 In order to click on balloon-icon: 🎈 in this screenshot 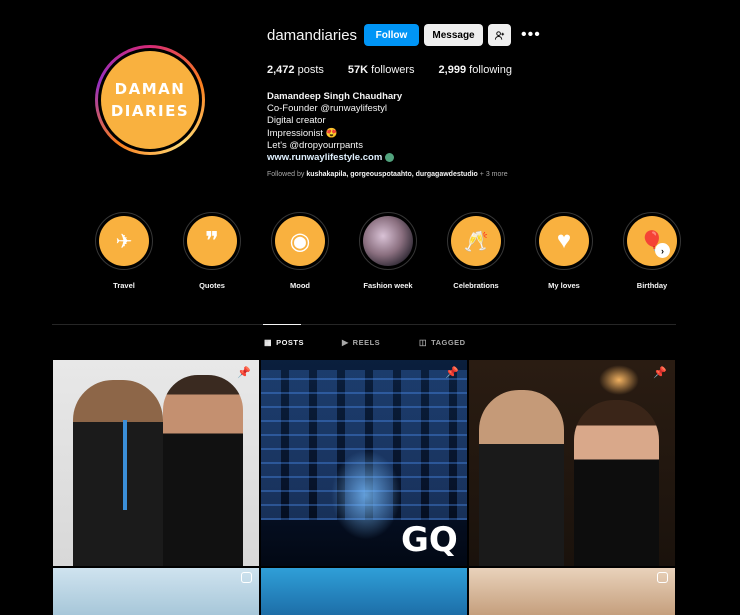, I will do `click(652, 241)`.